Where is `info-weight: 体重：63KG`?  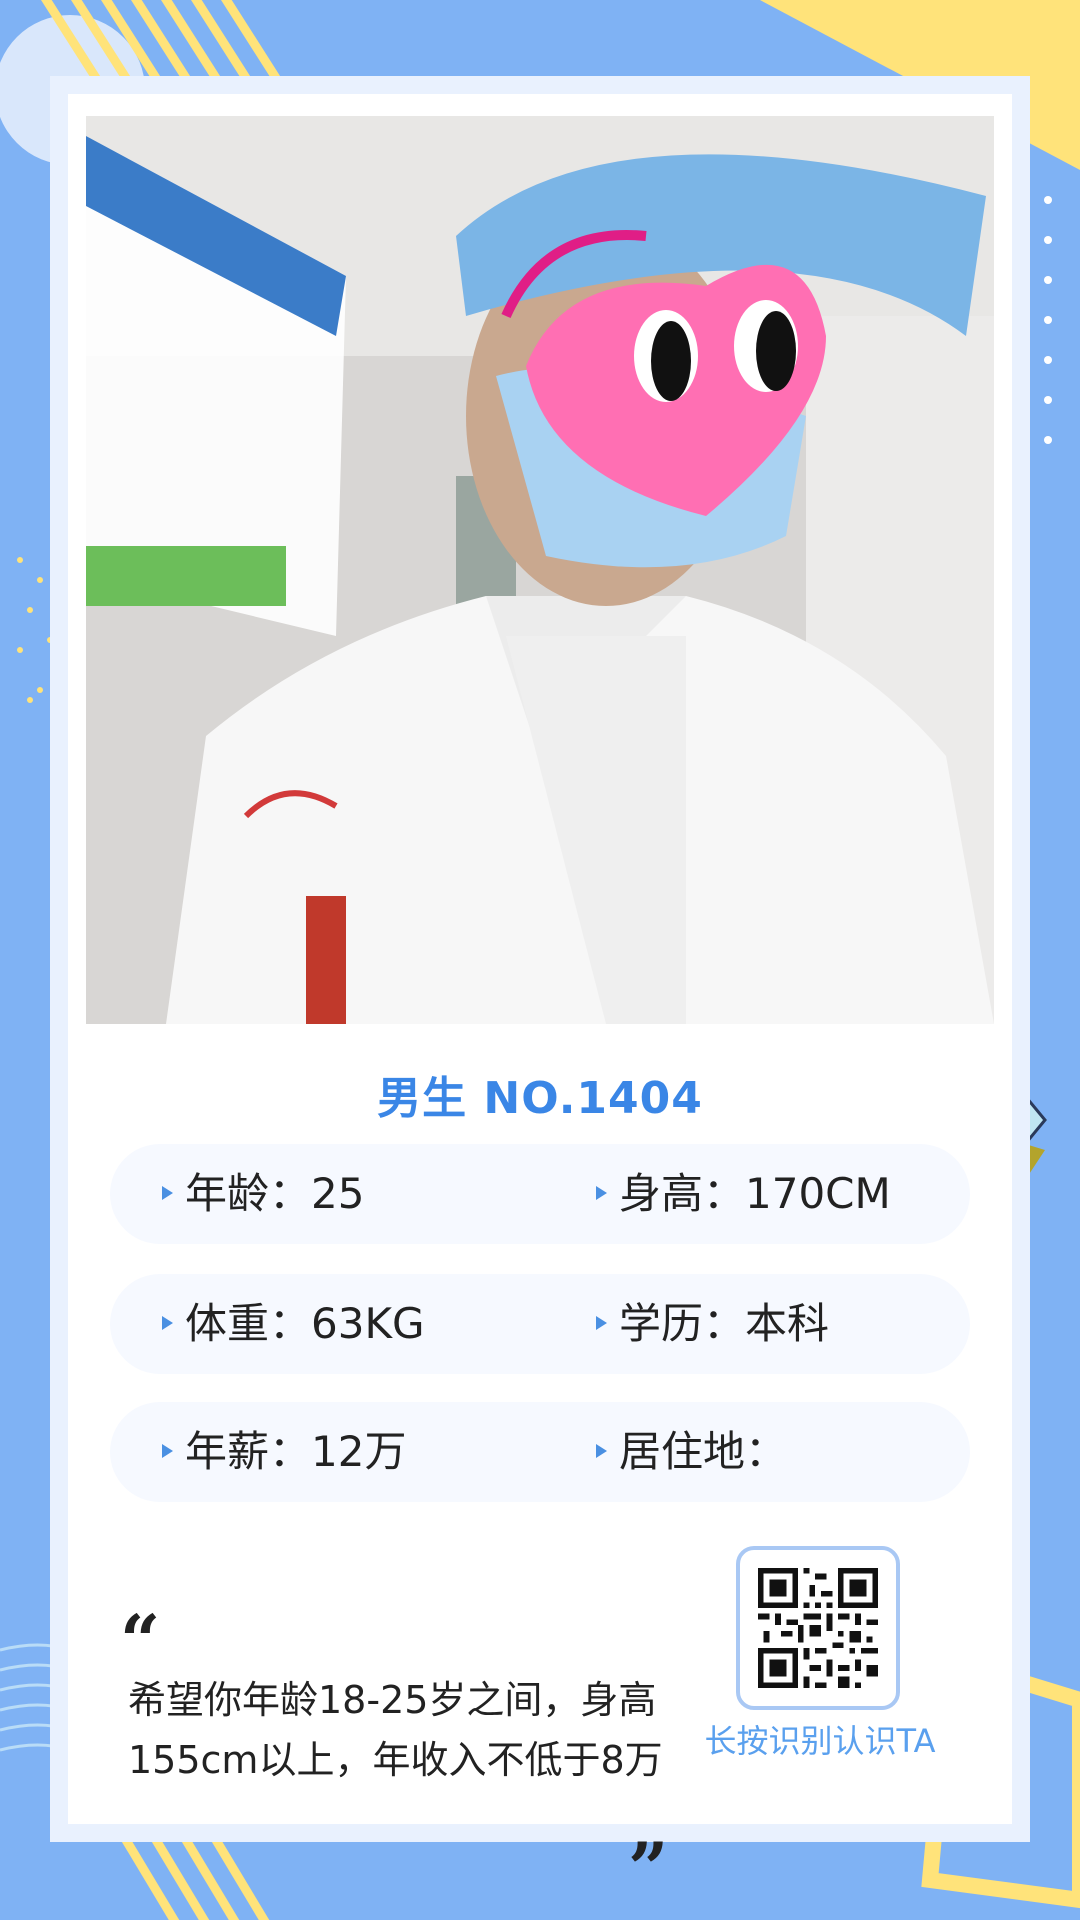
info-weight: 体重：63KG is located at coordinates (293, 1324).